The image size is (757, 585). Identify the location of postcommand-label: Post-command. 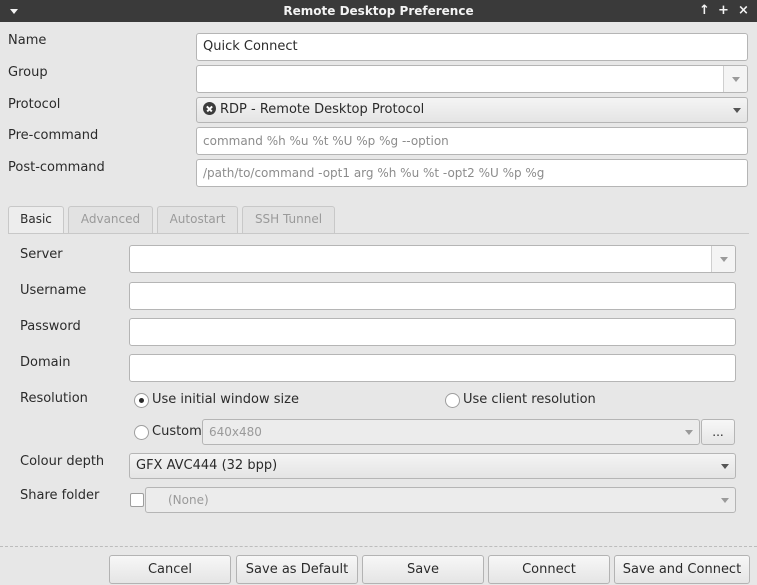
(56, 167).